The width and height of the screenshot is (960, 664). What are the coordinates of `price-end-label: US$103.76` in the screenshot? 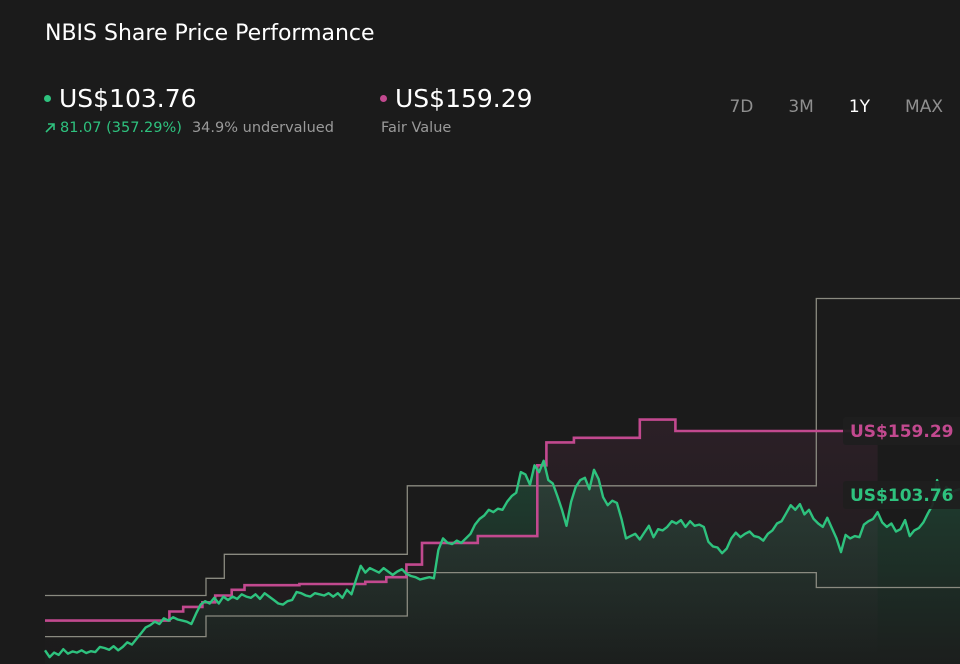 It's located at (901, 494).